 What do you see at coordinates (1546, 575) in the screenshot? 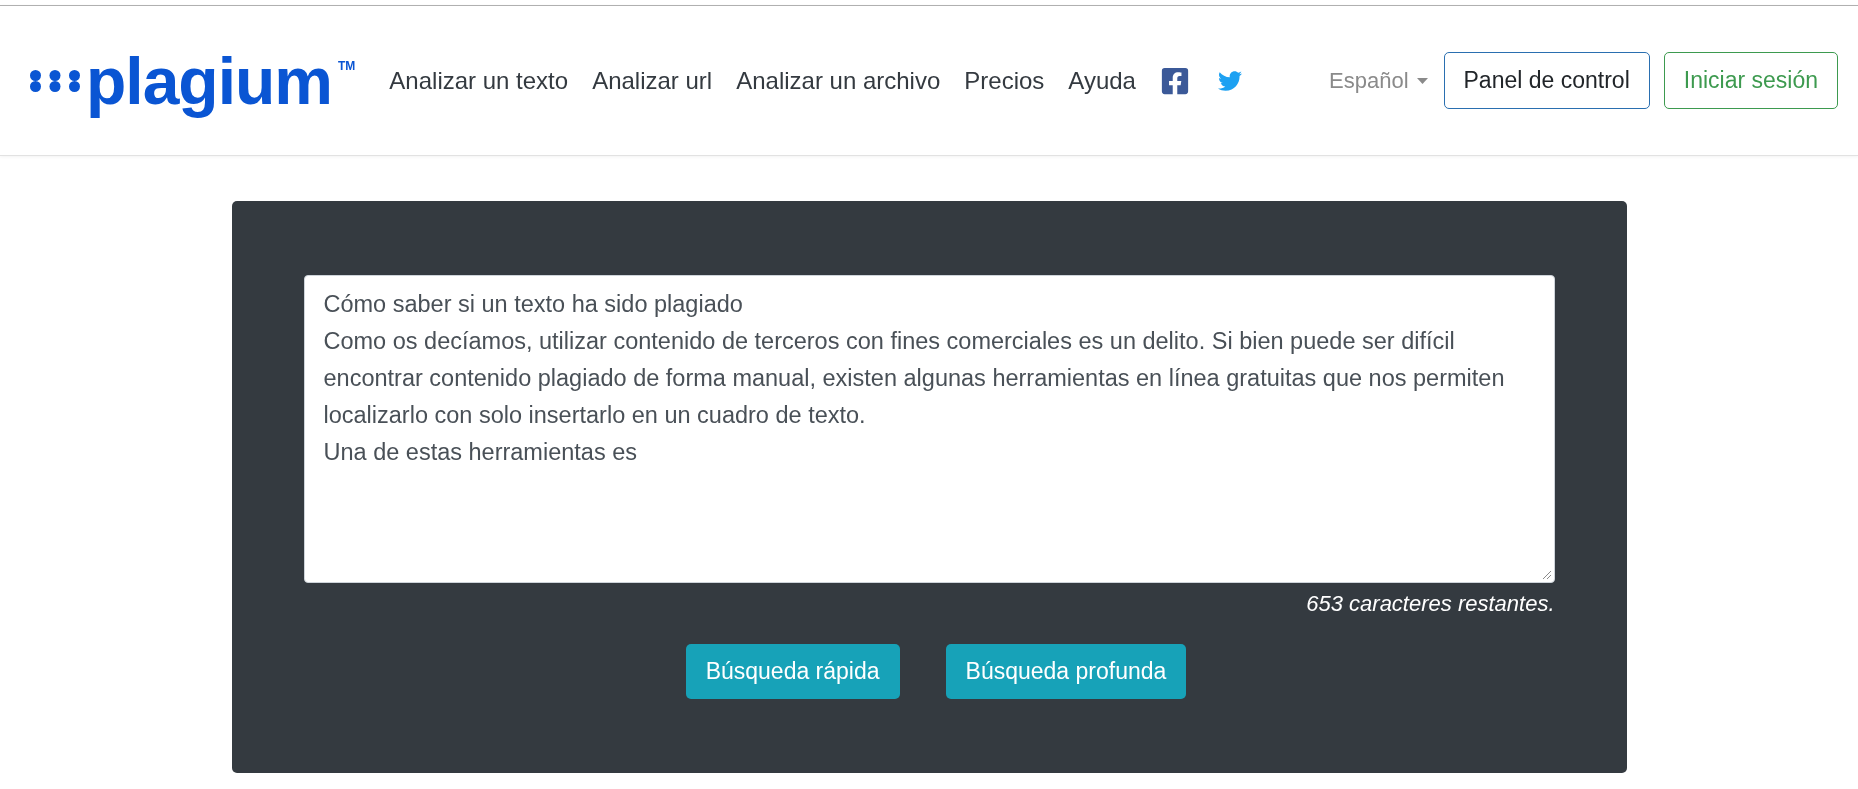
I see `resize-grip-icon` at bounding box center [1546, 575].